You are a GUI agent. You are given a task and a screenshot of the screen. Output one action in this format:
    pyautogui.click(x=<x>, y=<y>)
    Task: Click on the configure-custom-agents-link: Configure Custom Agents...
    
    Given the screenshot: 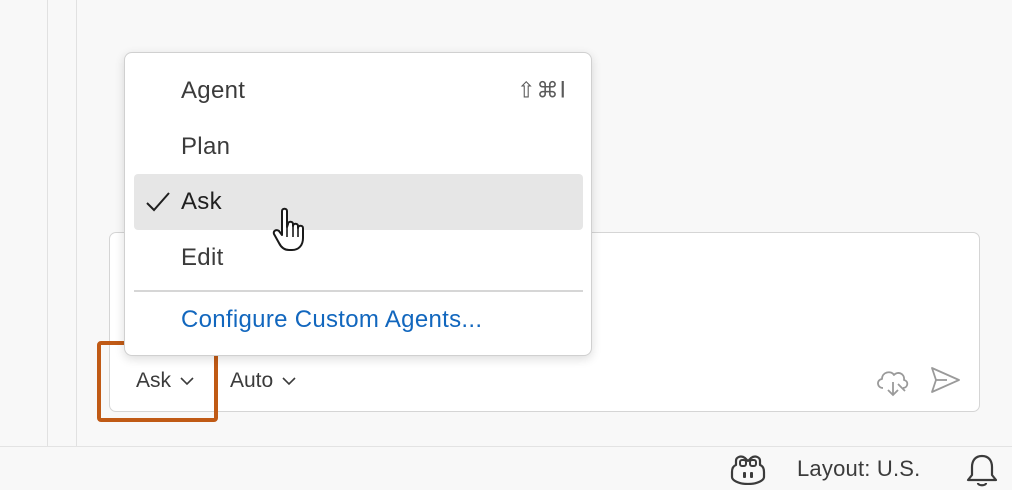 What is the action you would take?
    pyautogui.click(x=331, y=320)
    